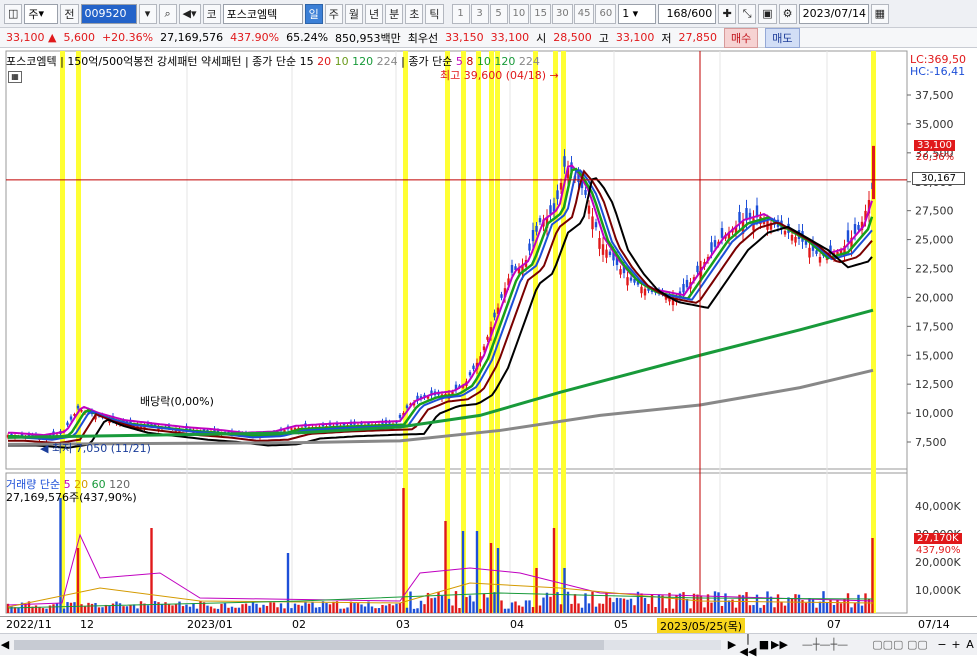 This screenshot has width=977, height=658. What do you see at coordinates (15, 77) in the screenshot?
I see `grid-icon: ▦` at bounding box center [15, 77].